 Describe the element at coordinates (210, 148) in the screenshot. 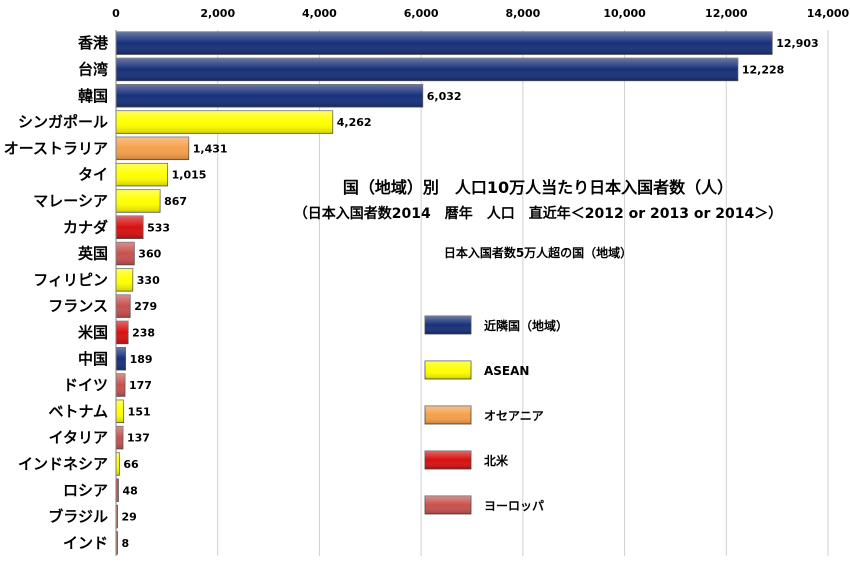

I see `value-label: 1,431` at that location.